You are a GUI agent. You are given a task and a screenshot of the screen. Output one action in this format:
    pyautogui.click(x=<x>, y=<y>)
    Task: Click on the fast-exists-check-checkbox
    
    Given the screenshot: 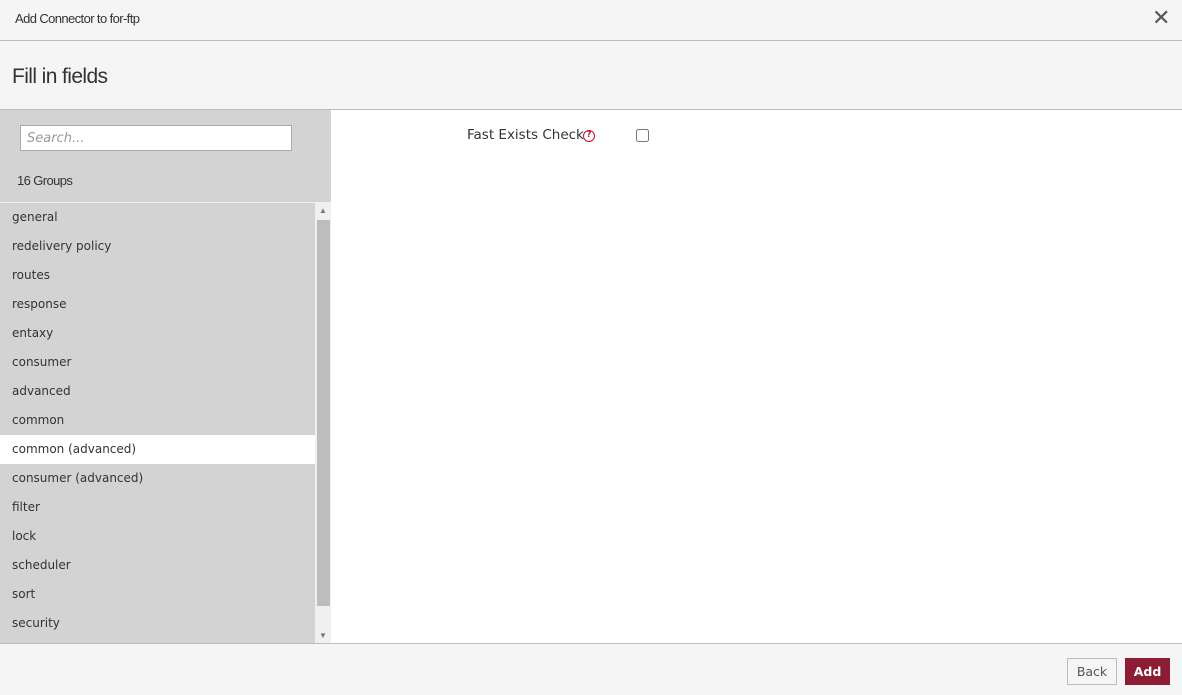 What is the action you would take?
    pyautogui.click(x=642, y=135)
    